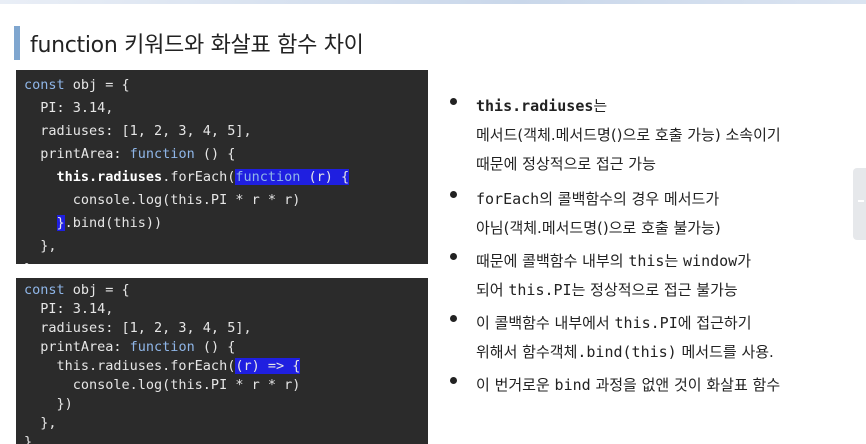  Describe the element at coordinates (109, 223) in the screenshot. I see `code-line-highlighted: }.bind(this))` at that location.